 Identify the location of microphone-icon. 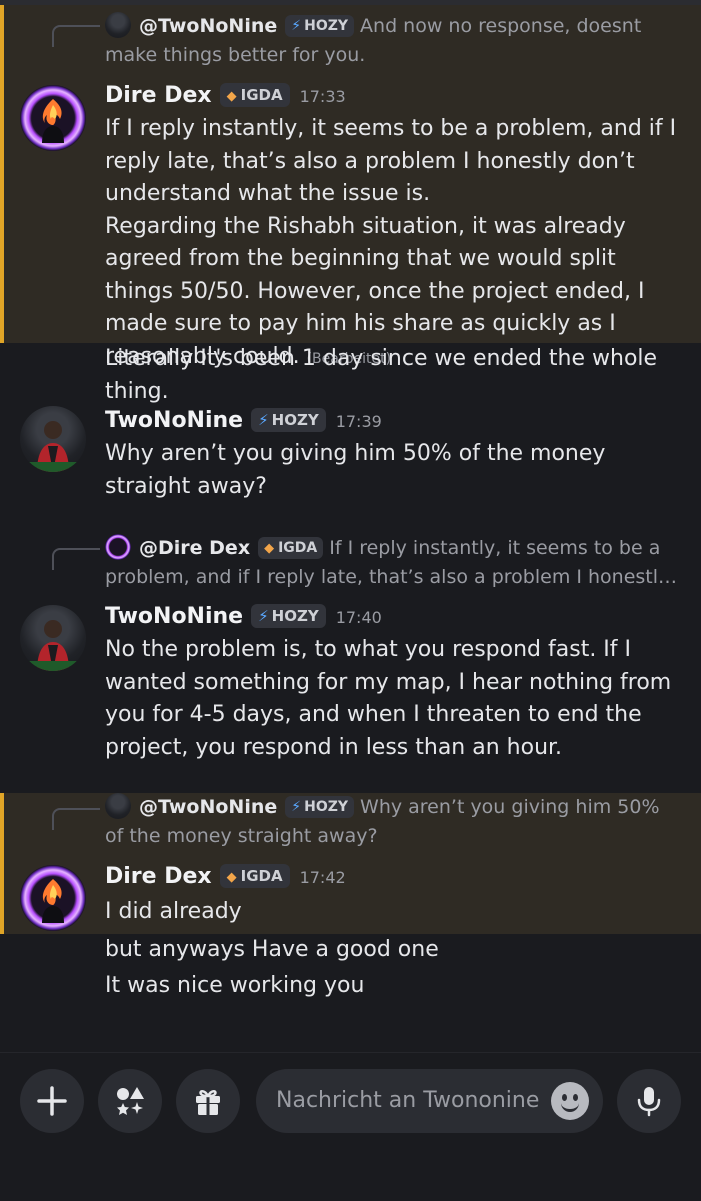
(649, 1102).